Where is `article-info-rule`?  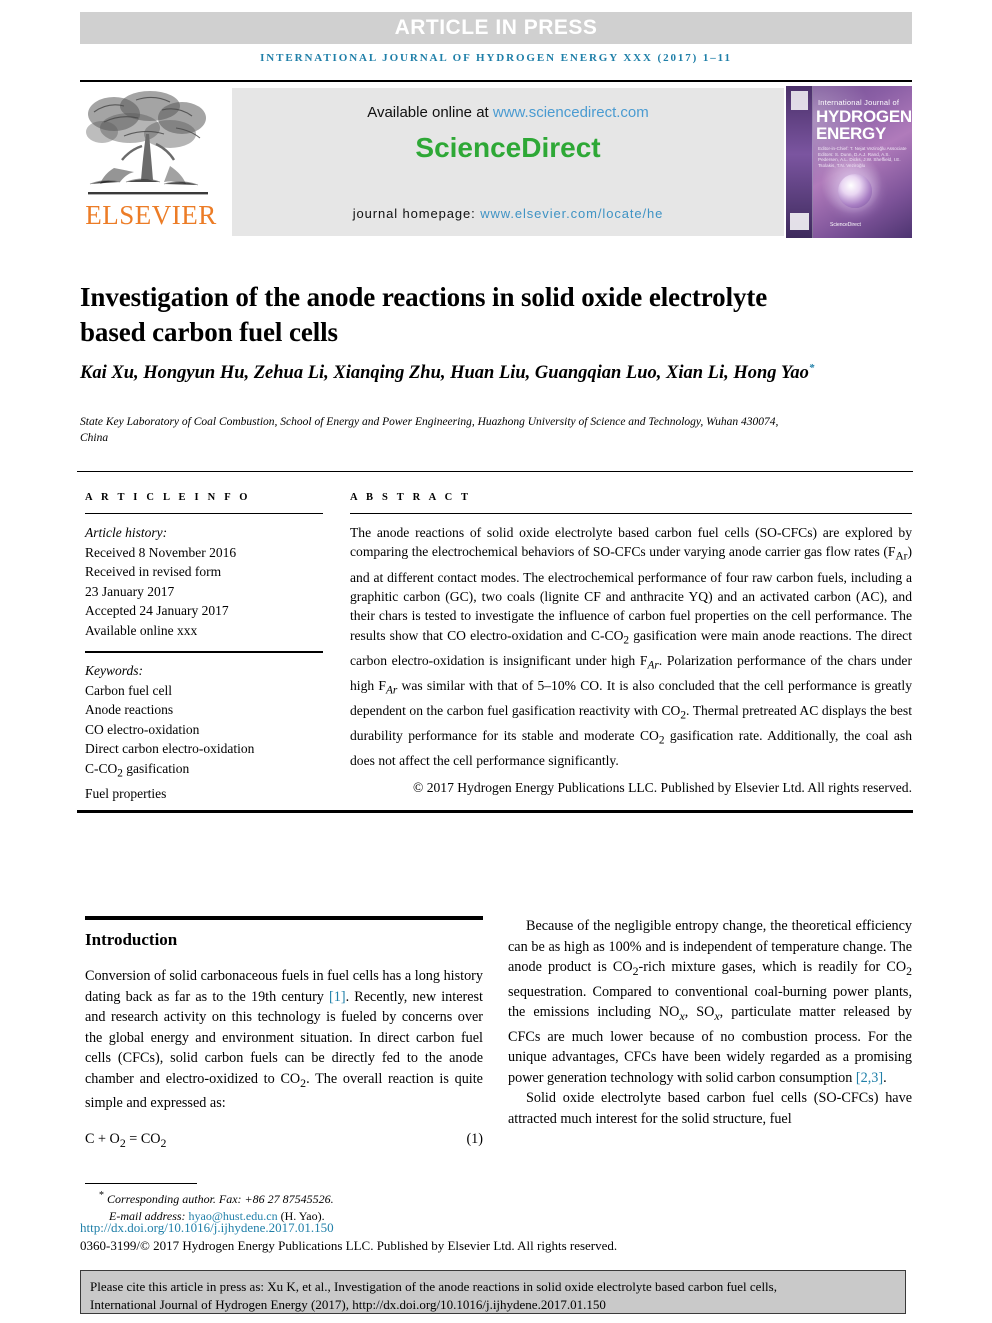 article-info-rule is located at coordinates (204, 513).